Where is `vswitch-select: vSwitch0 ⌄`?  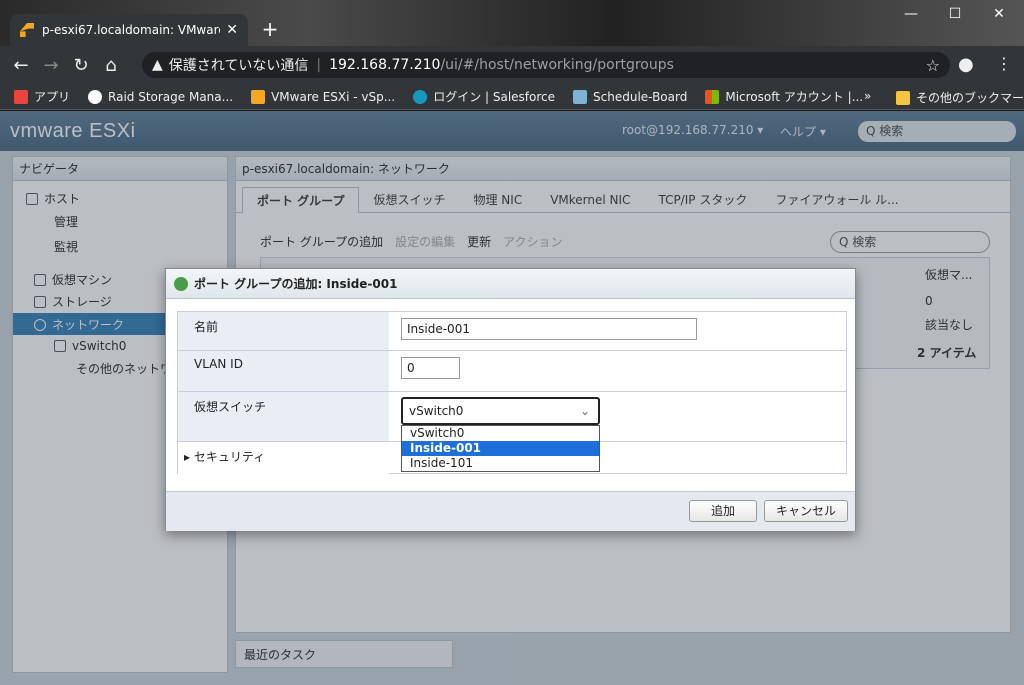
vswitch-select: vSwitch0 ⌄ is located at coordinates (500, 411).